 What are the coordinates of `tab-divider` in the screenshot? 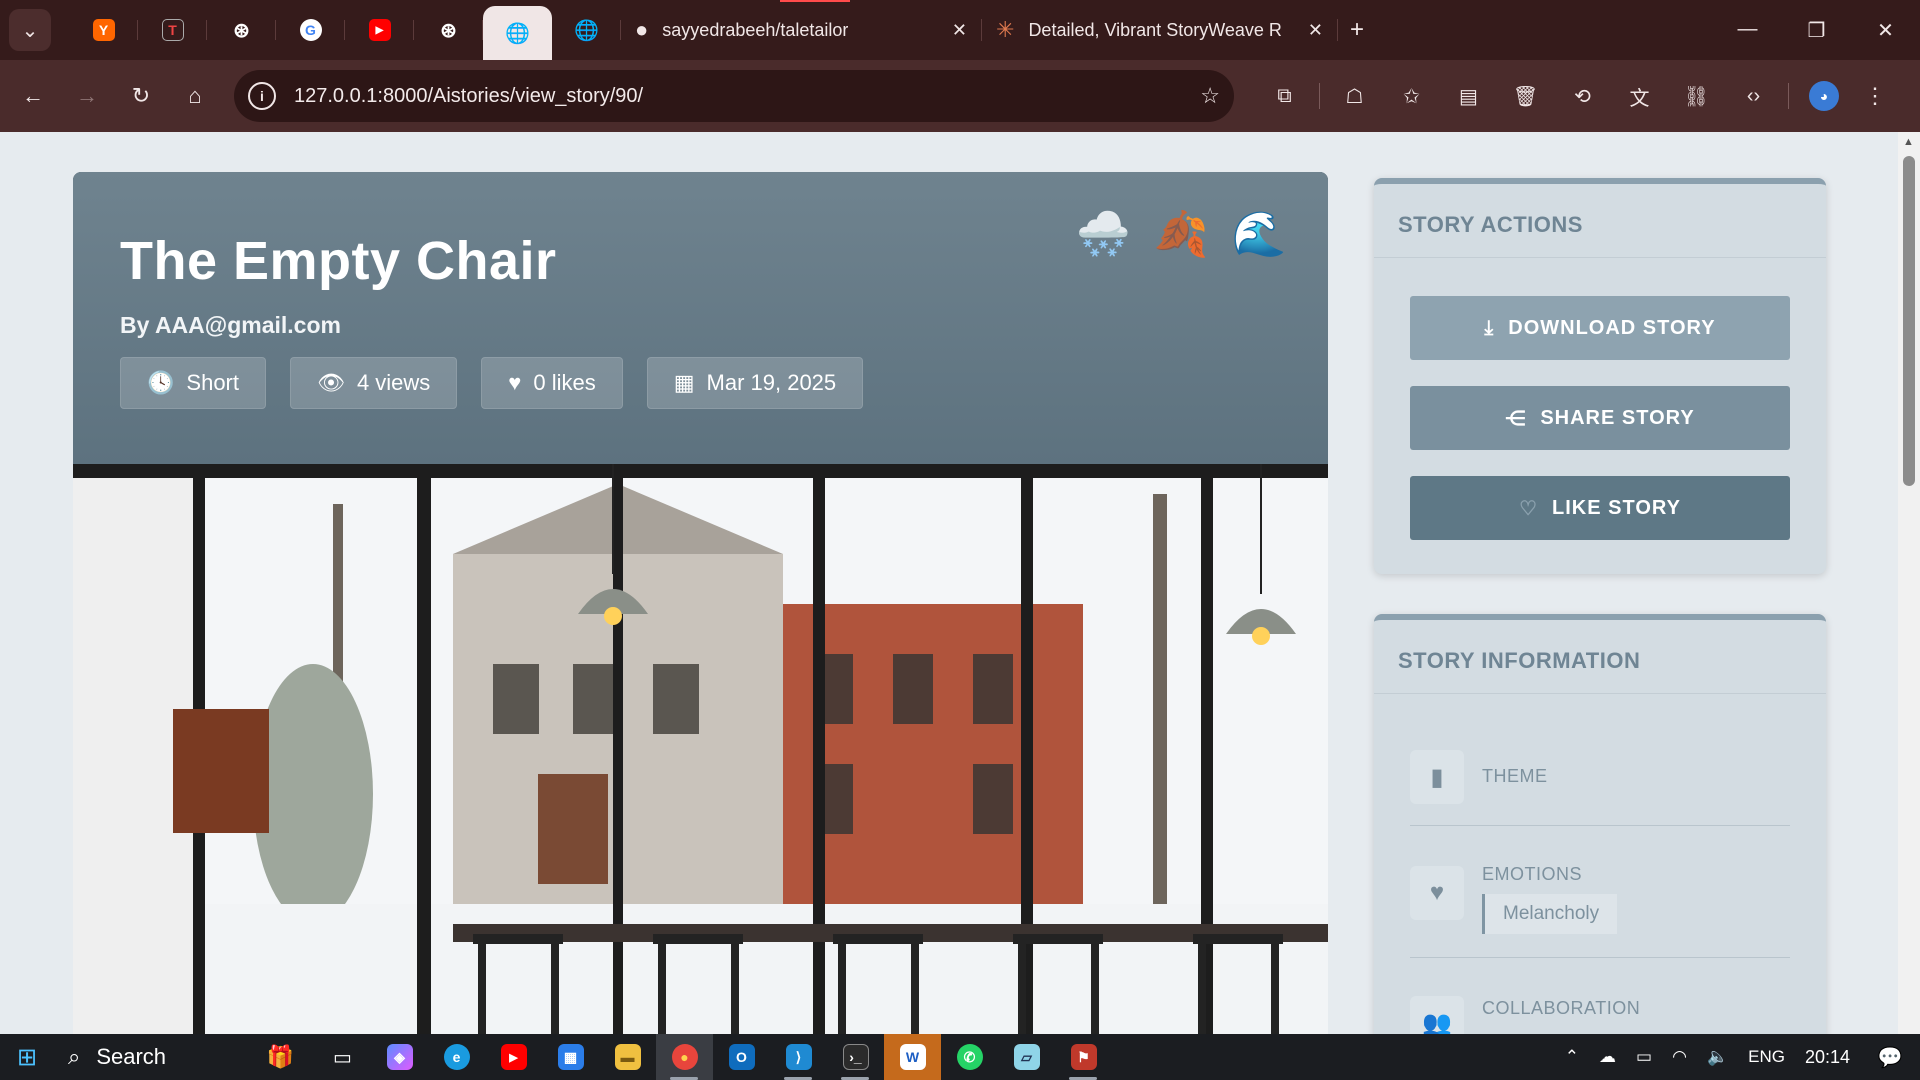 It's located at (1337, 30).